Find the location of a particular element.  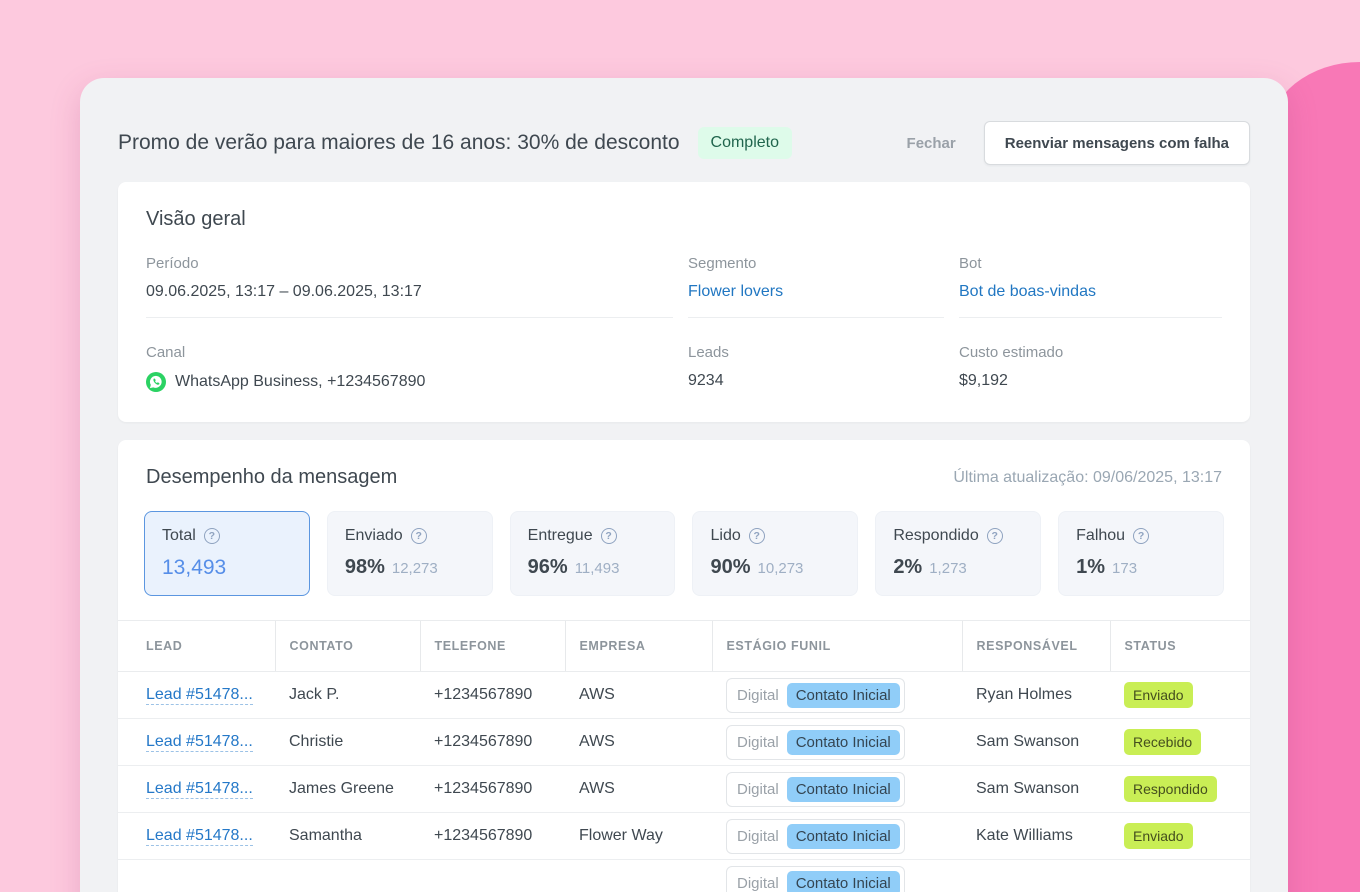

stat-card-enviado: Enviado? 98% 12,273 is located at coordinates (409, 553).